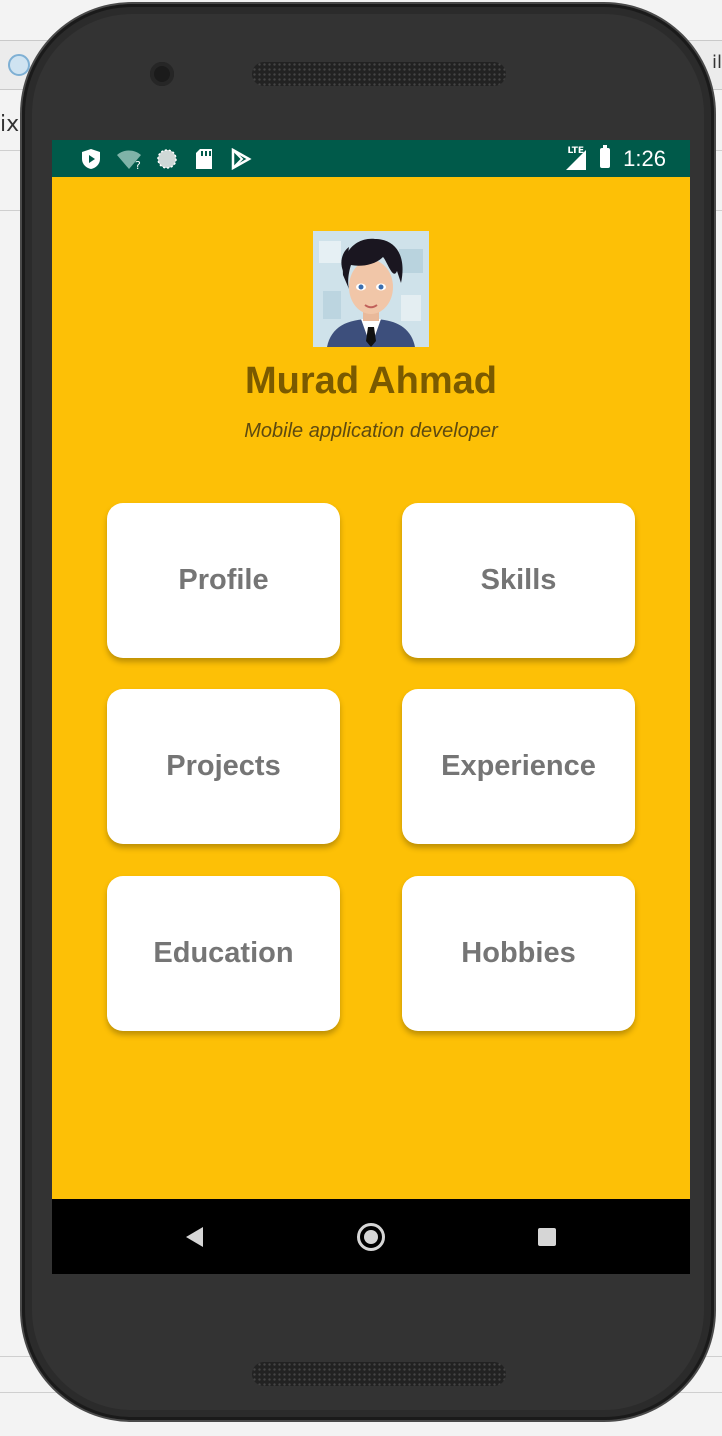 The width and height of the screenshot is (722, 1436). What do you see at coordinates (223, 953) in the screenshot?
I see `education-button: Education` at bounding box center [223, 953].